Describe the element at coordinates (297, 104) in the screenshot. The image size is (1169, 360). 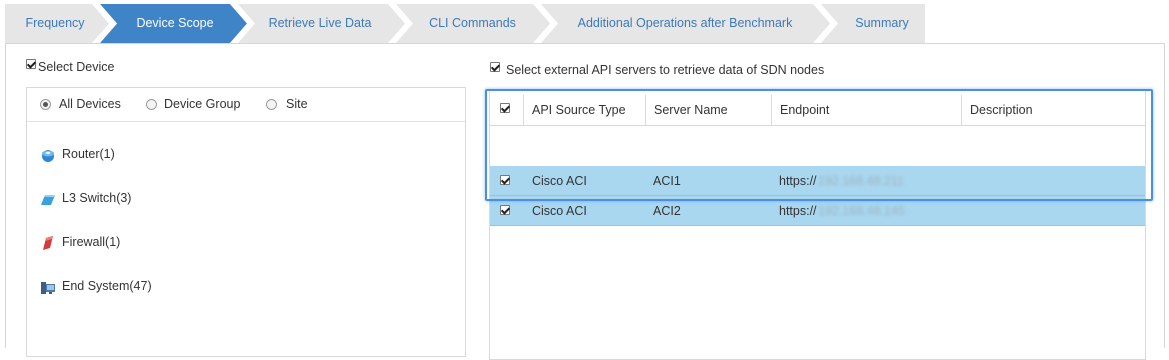
I see `site-label: Site` at that location.